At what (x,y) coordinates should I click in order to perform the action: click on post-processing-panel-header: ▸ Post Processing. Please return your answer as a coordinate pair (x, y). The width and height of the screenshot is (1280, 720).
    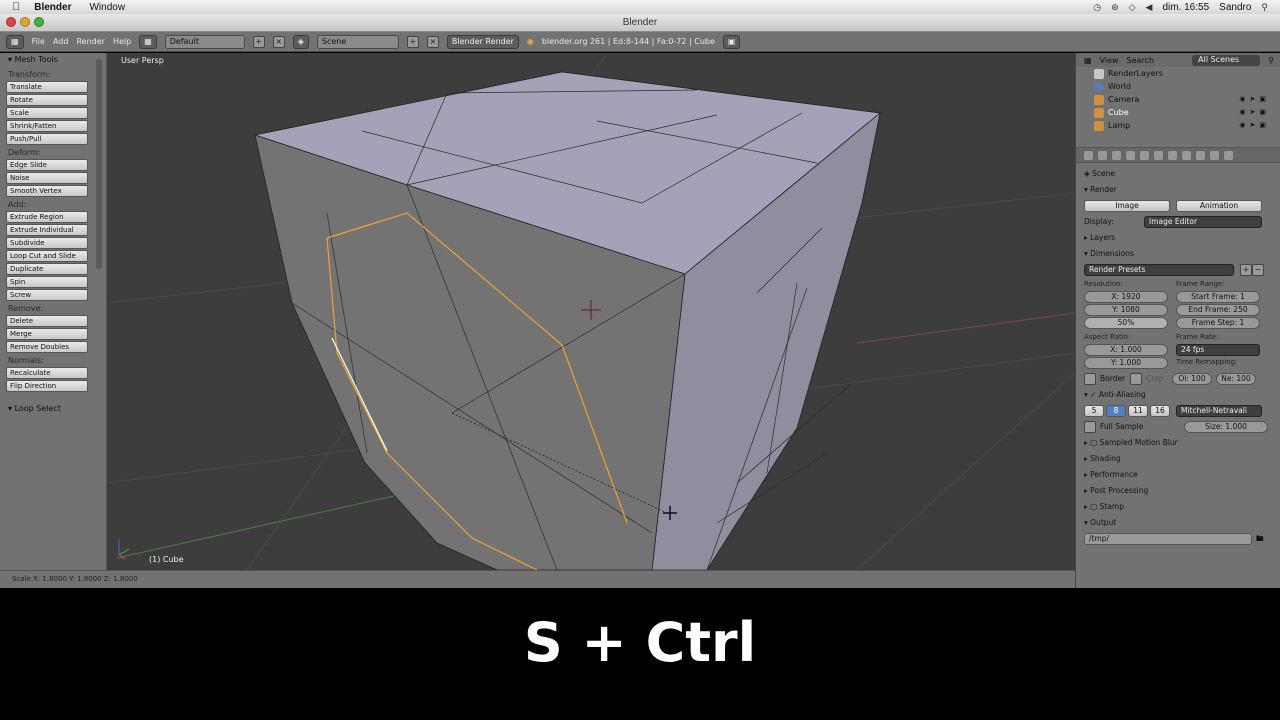
    Looking at the image, I should click on (1178, 490).